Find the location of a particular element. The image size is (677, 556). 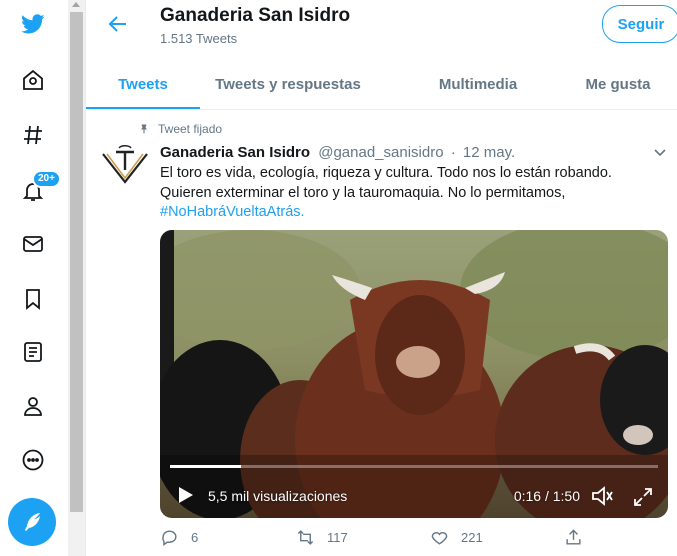

reply-icon is located at coordinates (169, 538).